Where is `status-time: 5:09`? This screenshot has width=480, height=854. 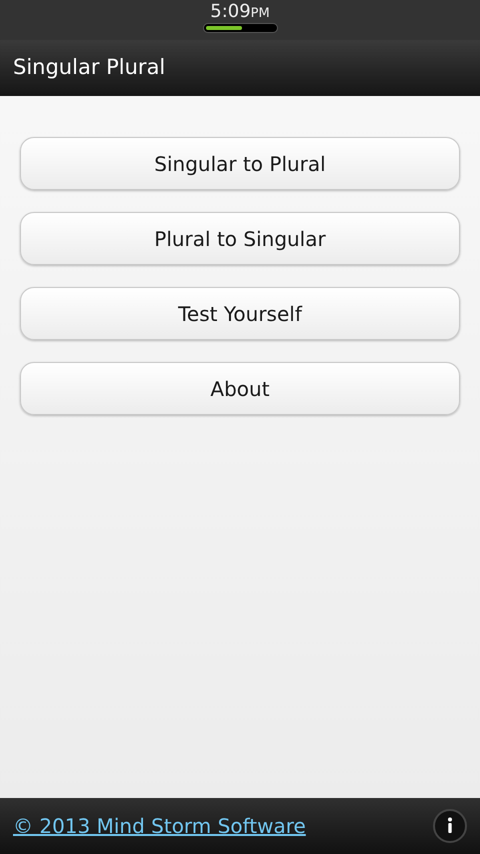 status-time: 5:09 is located at coordinates (230, 12).